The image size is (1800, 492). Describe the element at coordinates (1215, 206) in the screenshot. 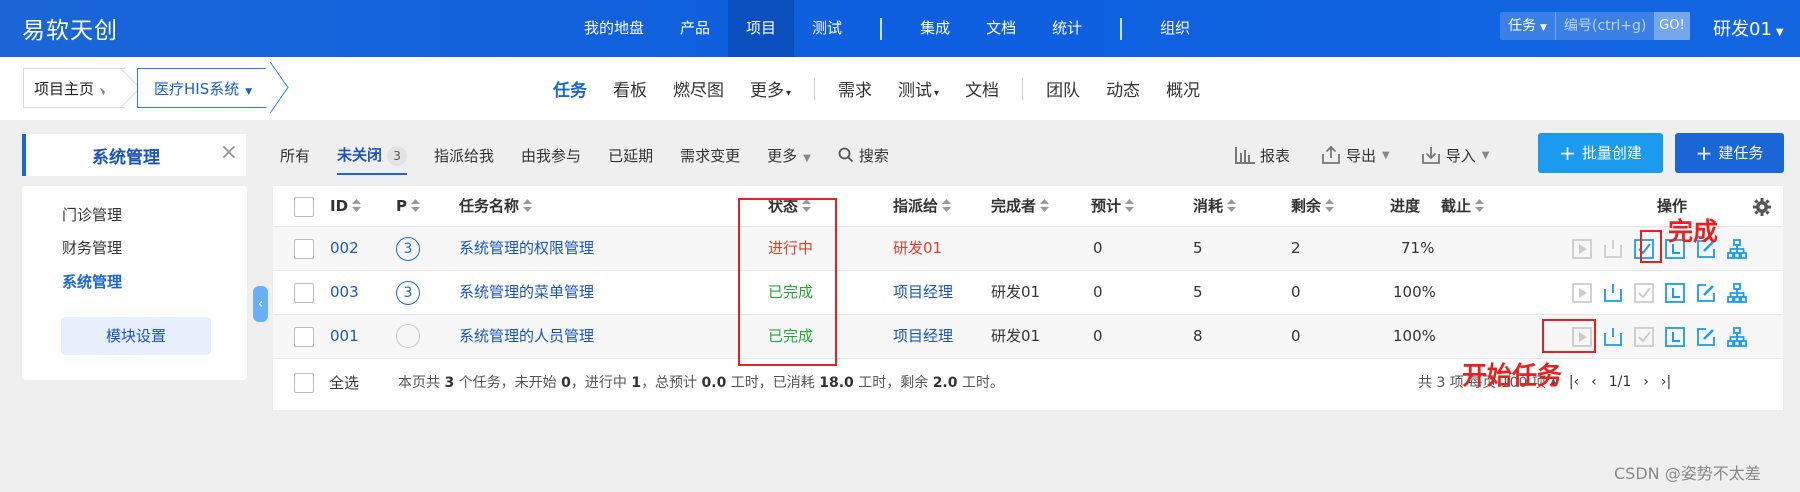

I see `col-consumed: 消耗` at that location.